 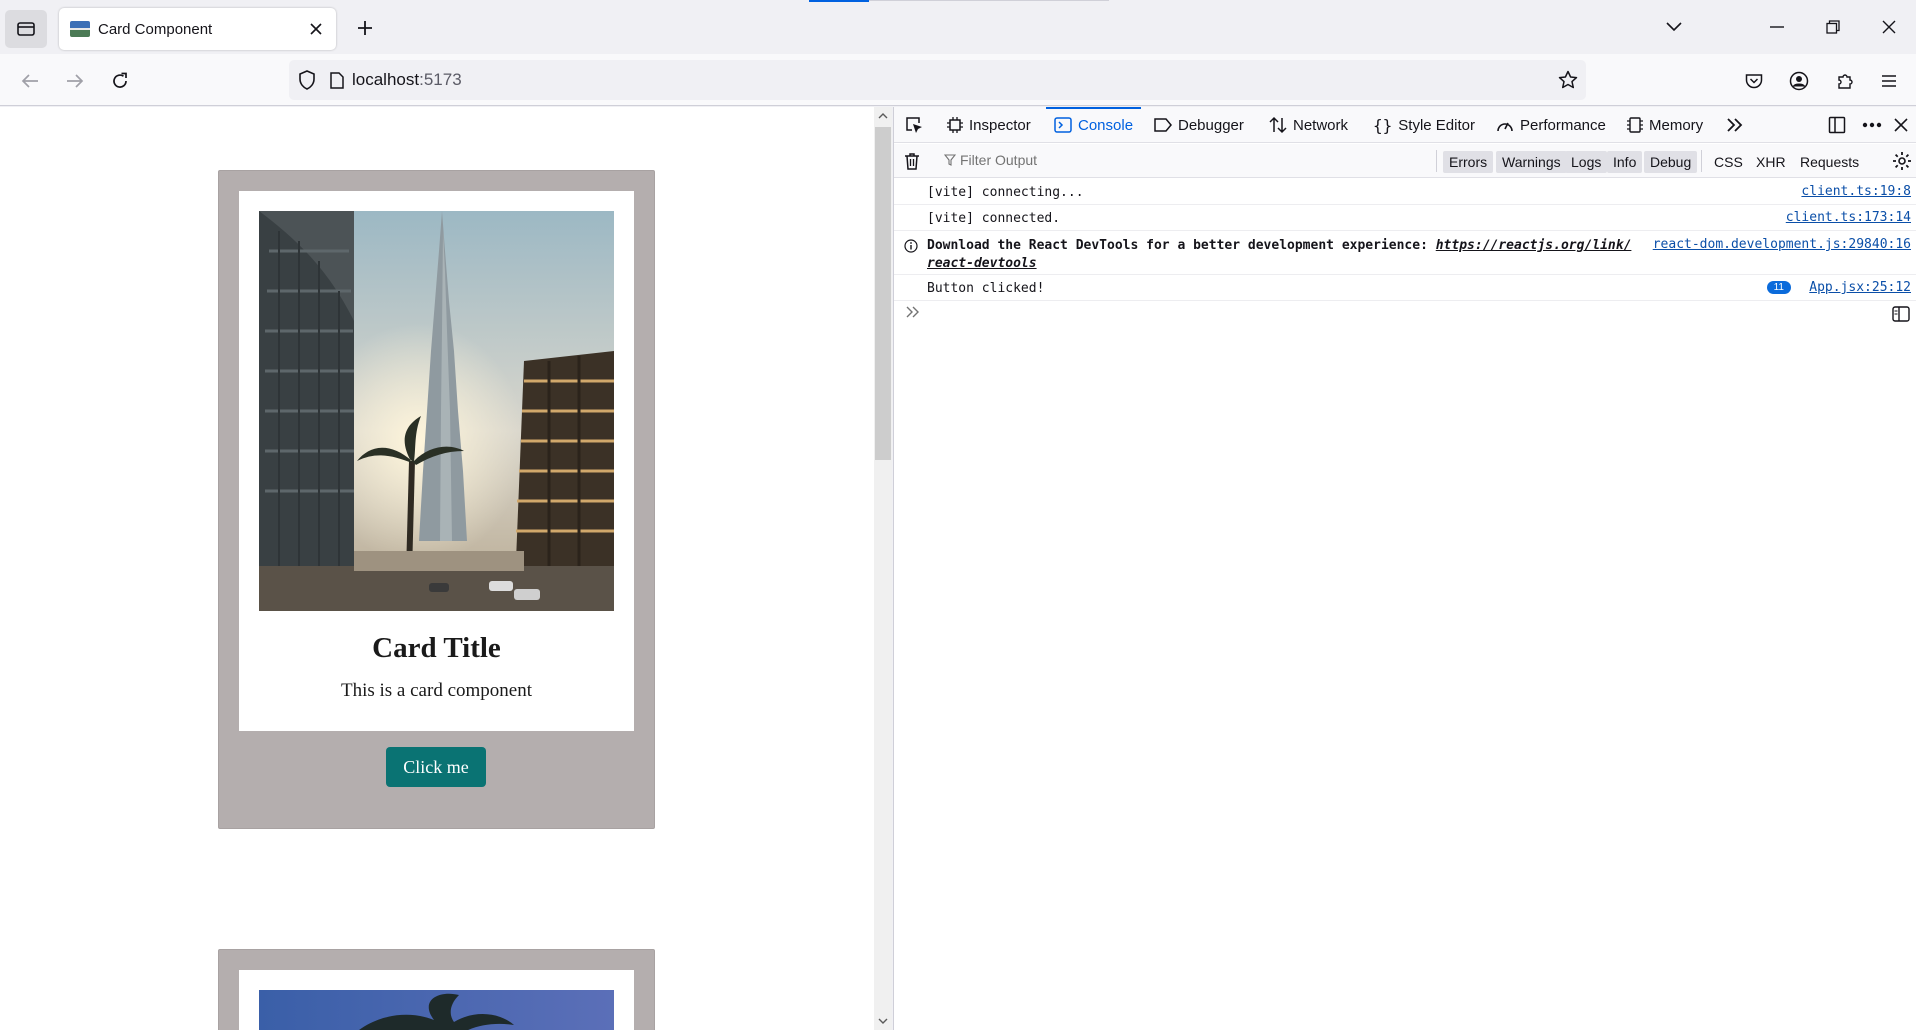 What do you see at coordinates (436, 690) in the screenshot?
I see `card-text: This is a card component` at bounding box center [436, 690].